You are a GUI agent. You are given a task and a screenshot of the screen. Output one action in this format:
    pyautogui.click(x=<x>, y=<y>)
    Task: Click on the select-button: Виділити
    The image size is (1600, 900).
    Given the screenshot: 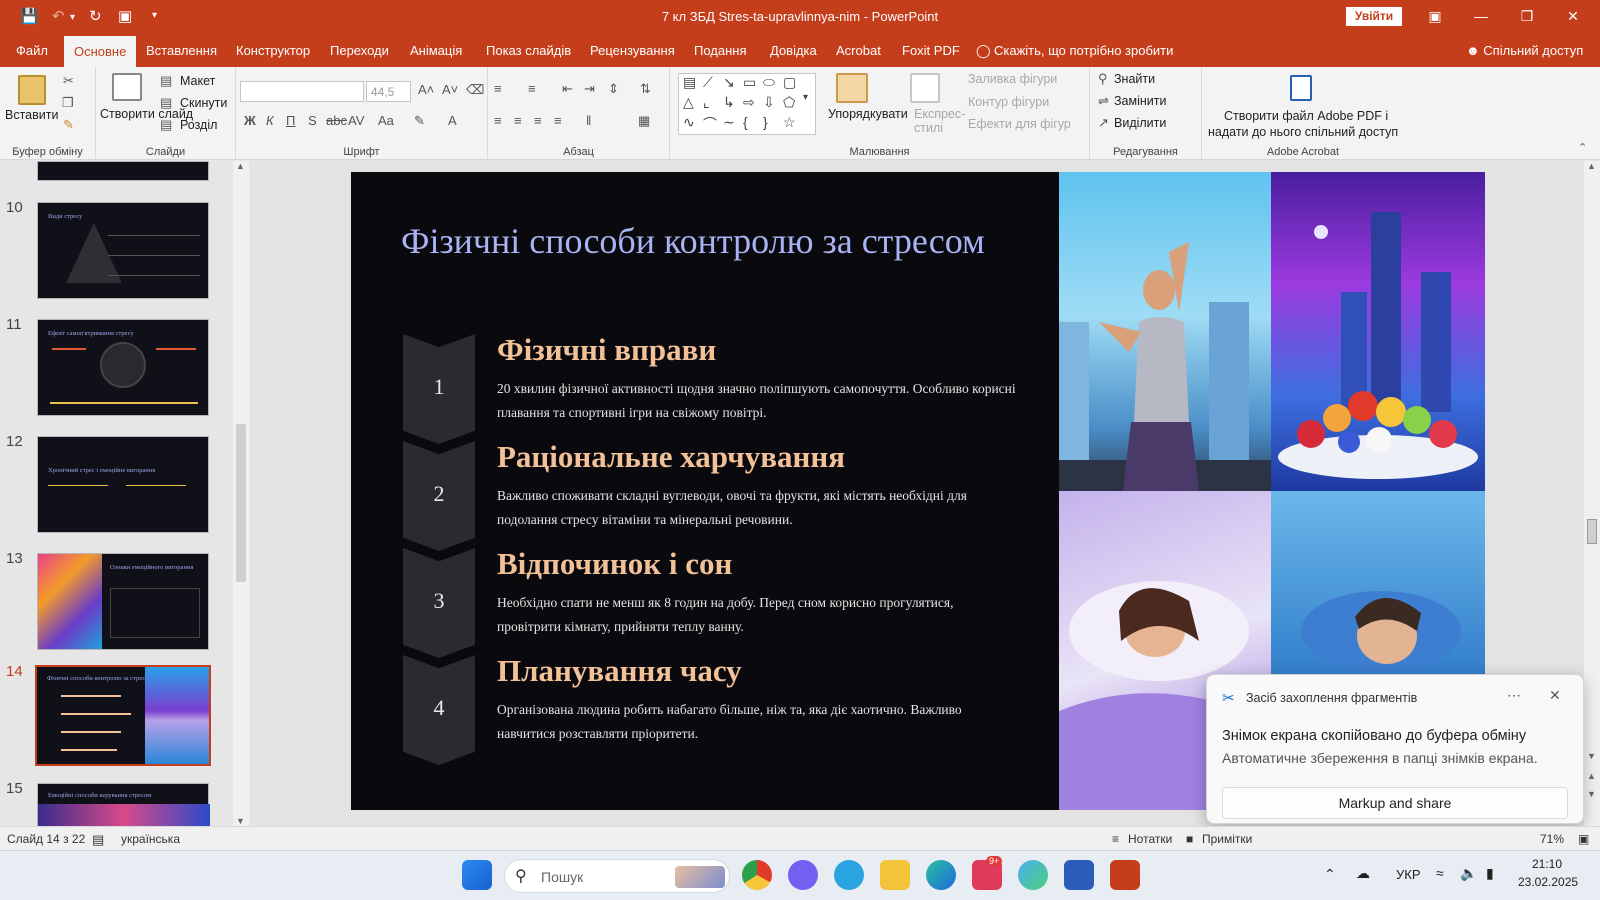 What is the action you would take?
    pyautogui.click(x=1140, y=123)
    